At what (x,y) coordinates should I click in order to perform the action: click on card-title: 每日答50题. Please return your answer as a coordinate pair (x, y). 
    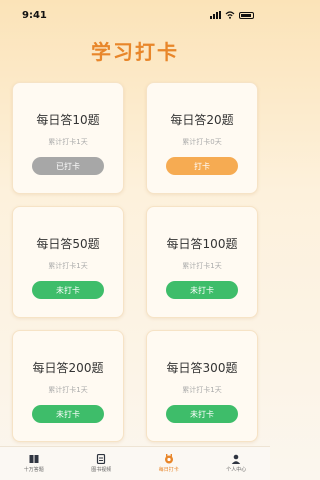
    Looking at the image, I should click on (68, 244).